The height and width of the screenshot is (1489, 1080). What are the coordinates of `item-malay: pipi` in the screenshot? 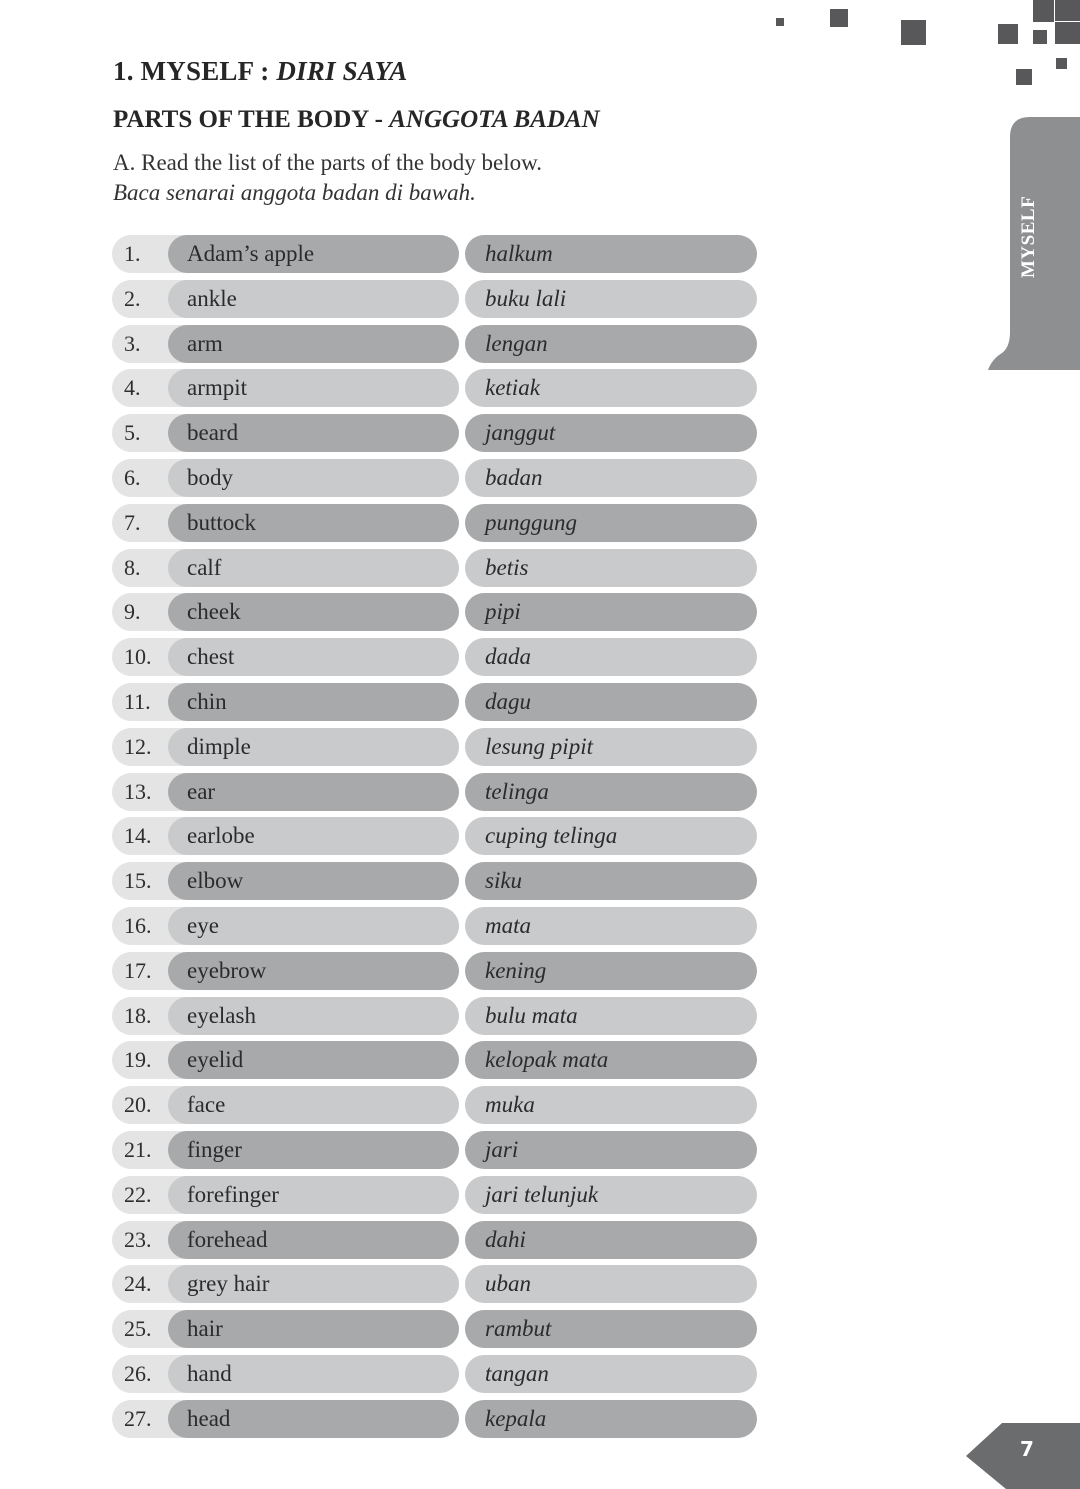 It's located at (503, 612).